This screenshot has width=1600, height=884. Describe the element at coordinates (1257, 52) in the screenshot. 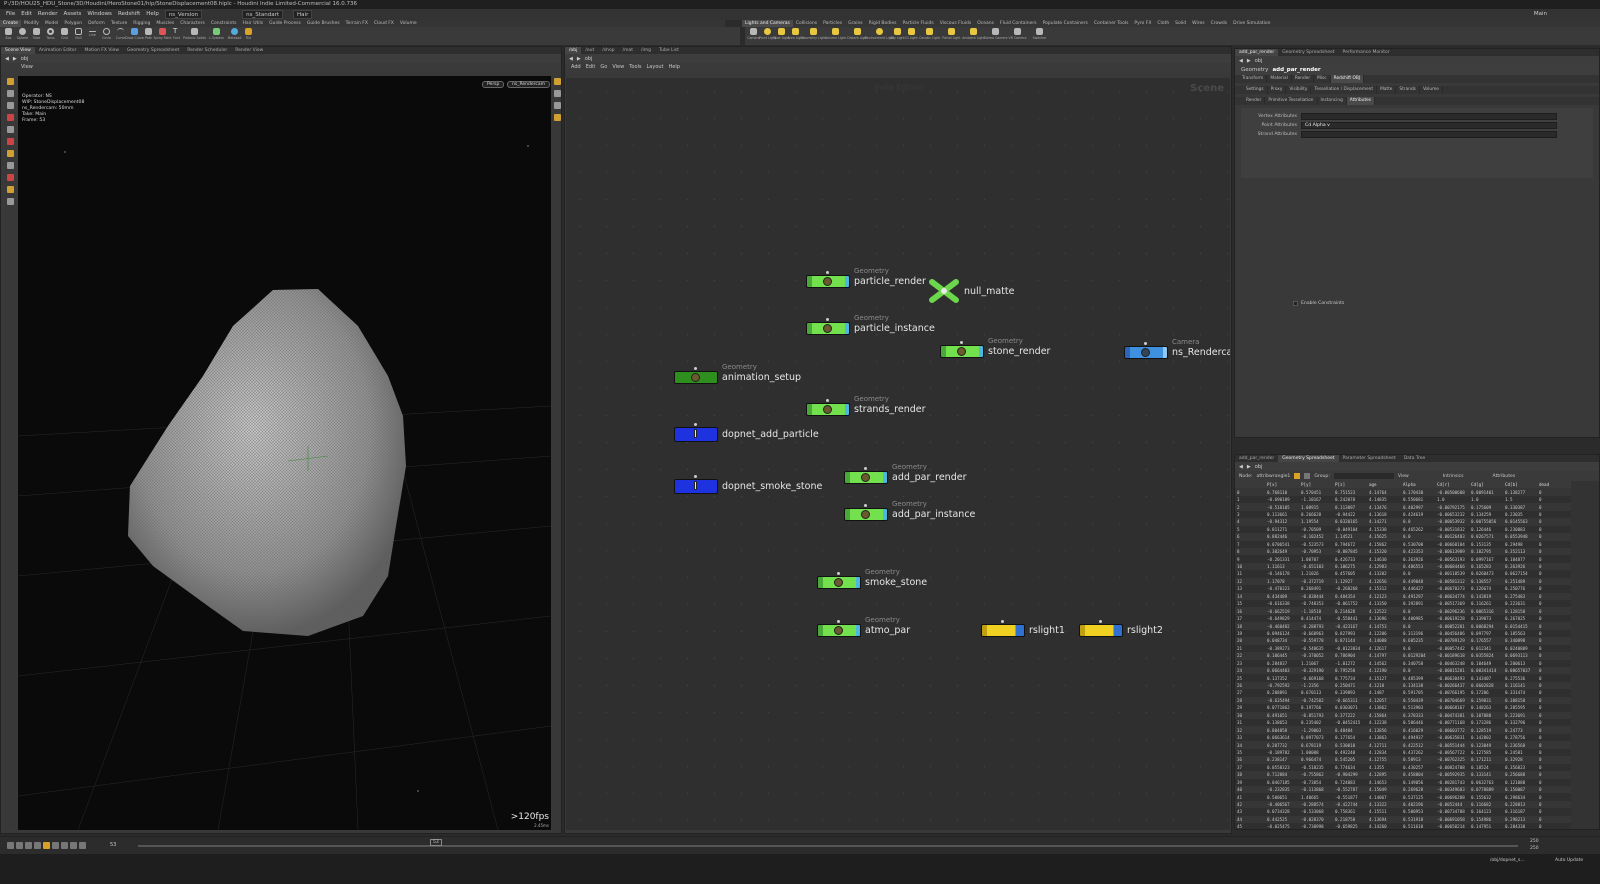

I see `tab-parameters: add_par_render` at that location.